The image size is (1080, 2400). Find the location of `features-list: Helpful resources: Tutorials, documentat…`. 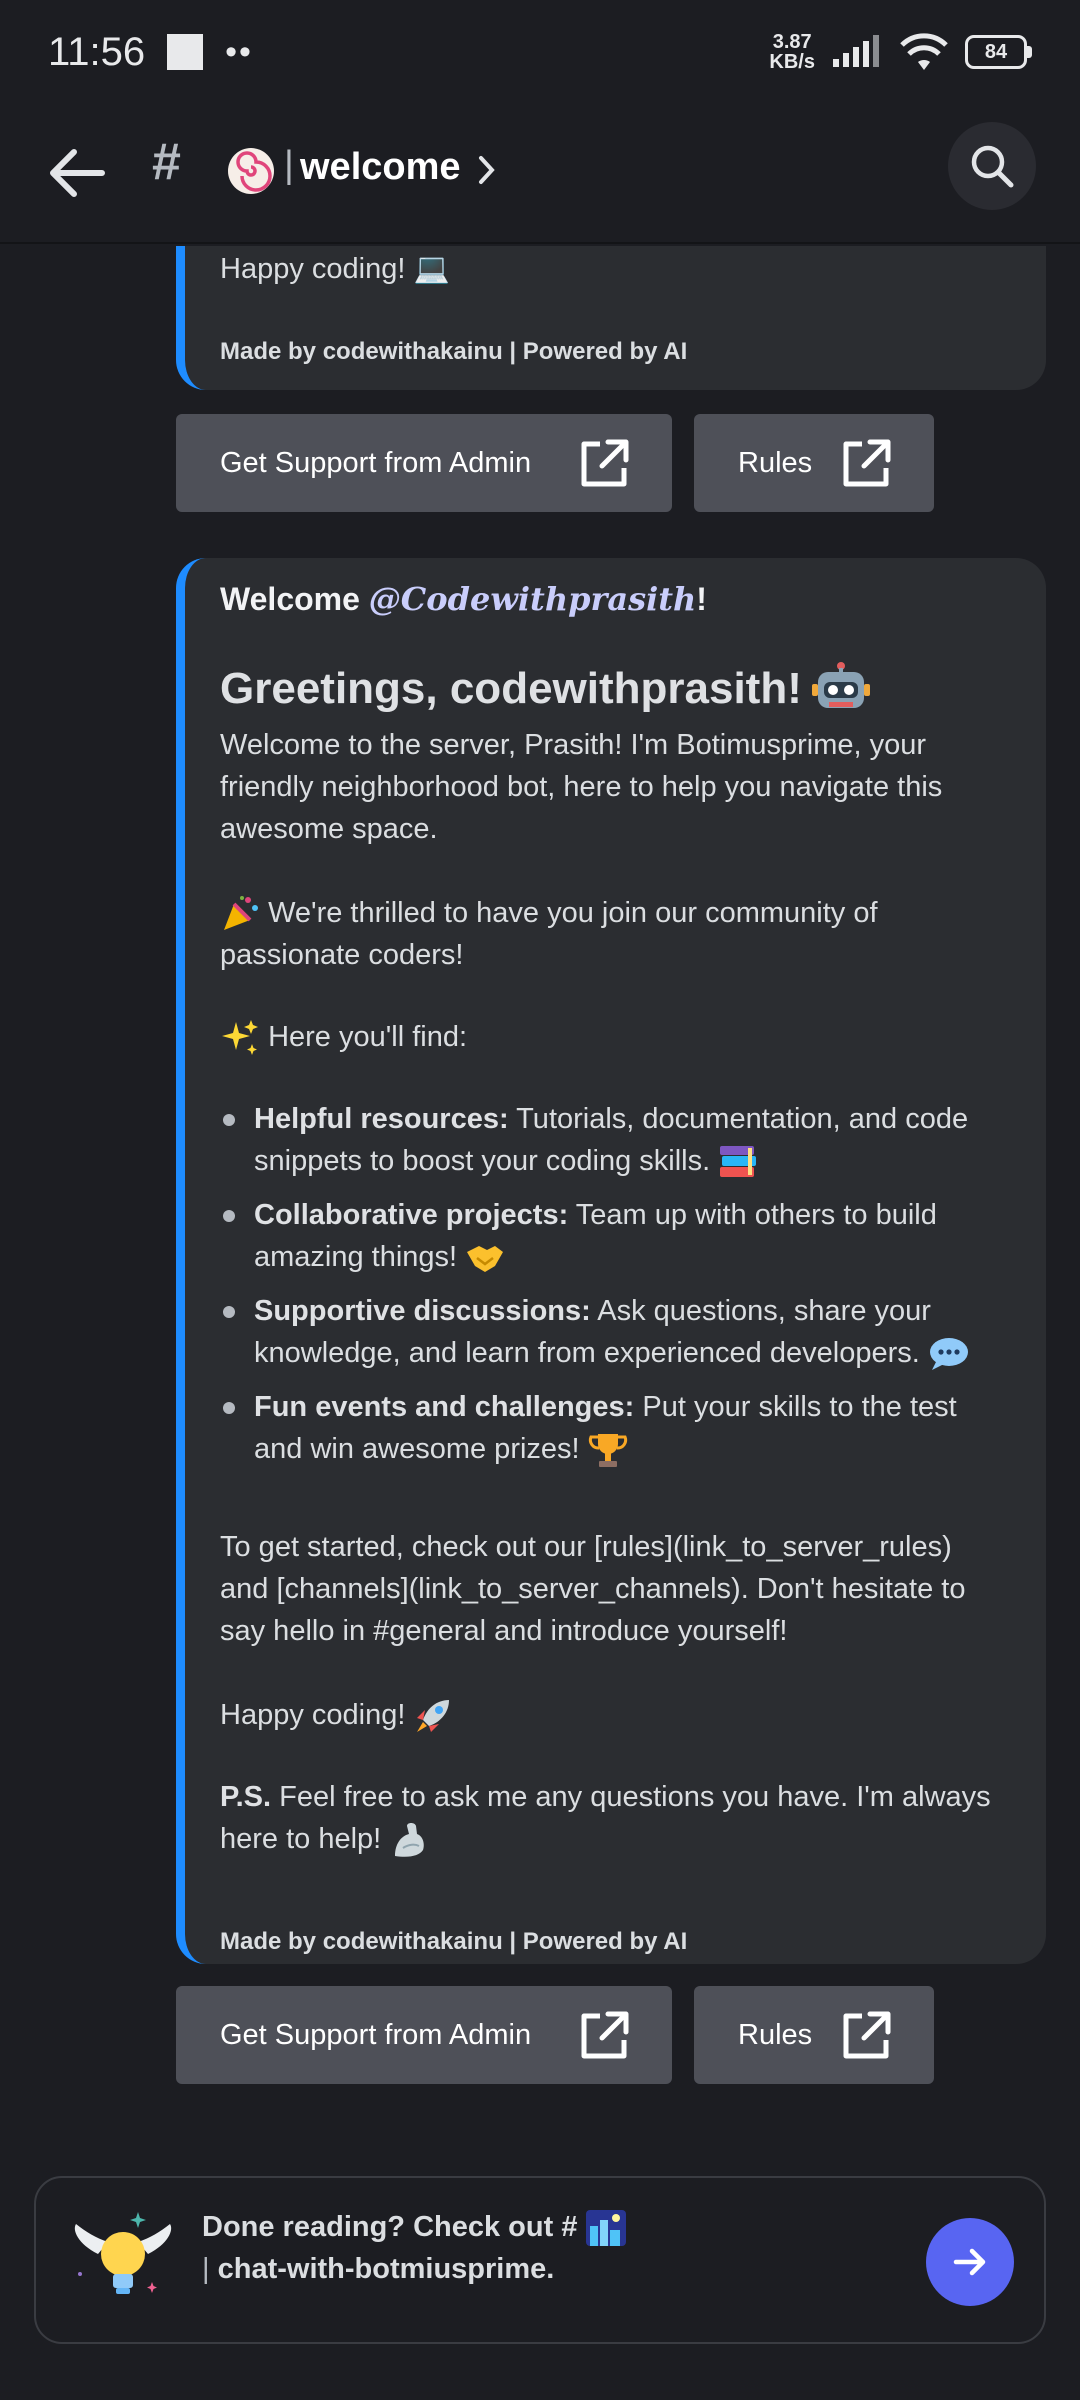

features-list: Helpful resources: Tutorials, documentat… is located at coordinates (610, 1290).